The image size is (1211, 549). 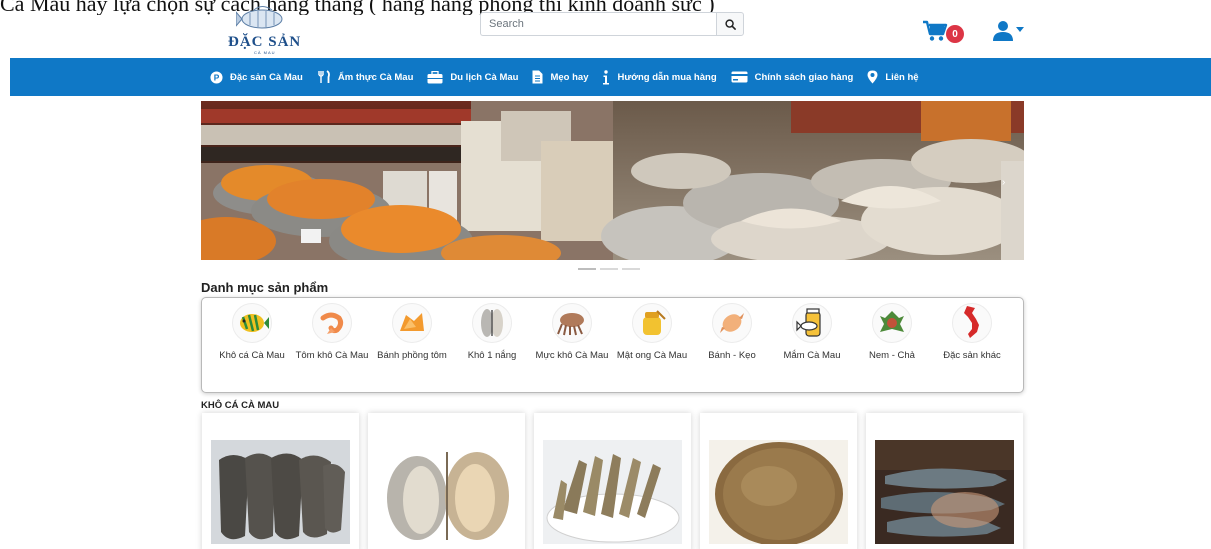 I want to click on category-mam: Mắm Cà Mau, so click(x=812, y=332).